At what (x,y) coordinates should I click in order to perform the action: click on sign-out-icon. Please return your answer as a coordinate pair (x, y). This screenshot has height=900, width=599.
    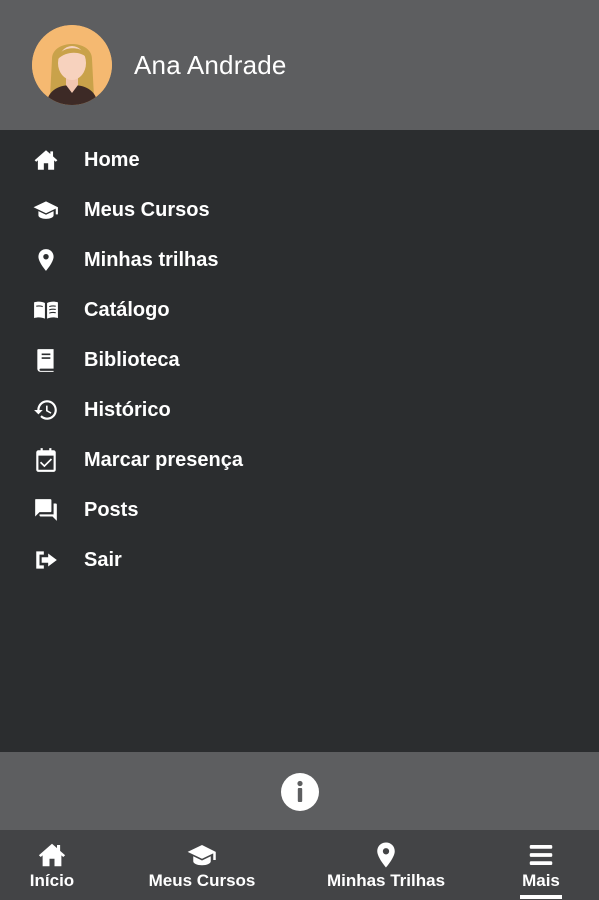
    Looking at the image, I should click on (46, 560).